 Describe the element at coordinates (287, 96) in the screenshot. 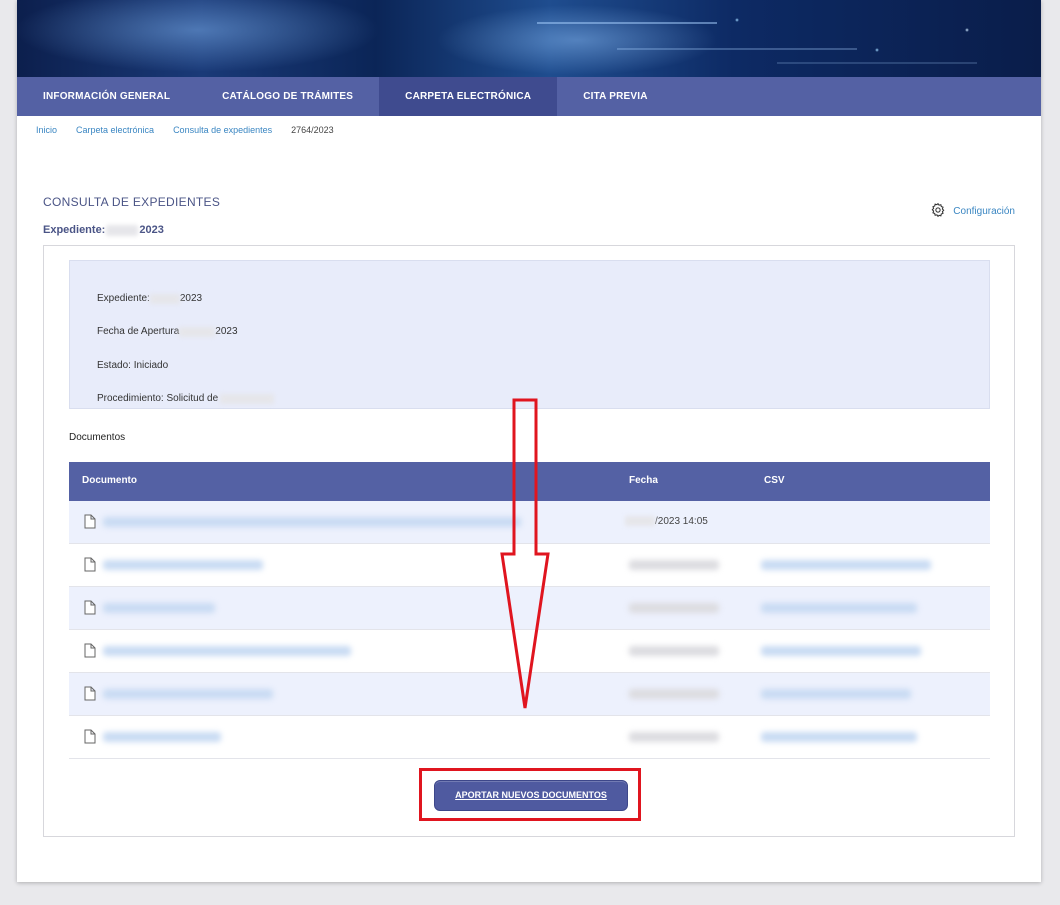

I see `nav-catalogo-tramites: CATÁLOGO DE TRÁMITES` at that location.